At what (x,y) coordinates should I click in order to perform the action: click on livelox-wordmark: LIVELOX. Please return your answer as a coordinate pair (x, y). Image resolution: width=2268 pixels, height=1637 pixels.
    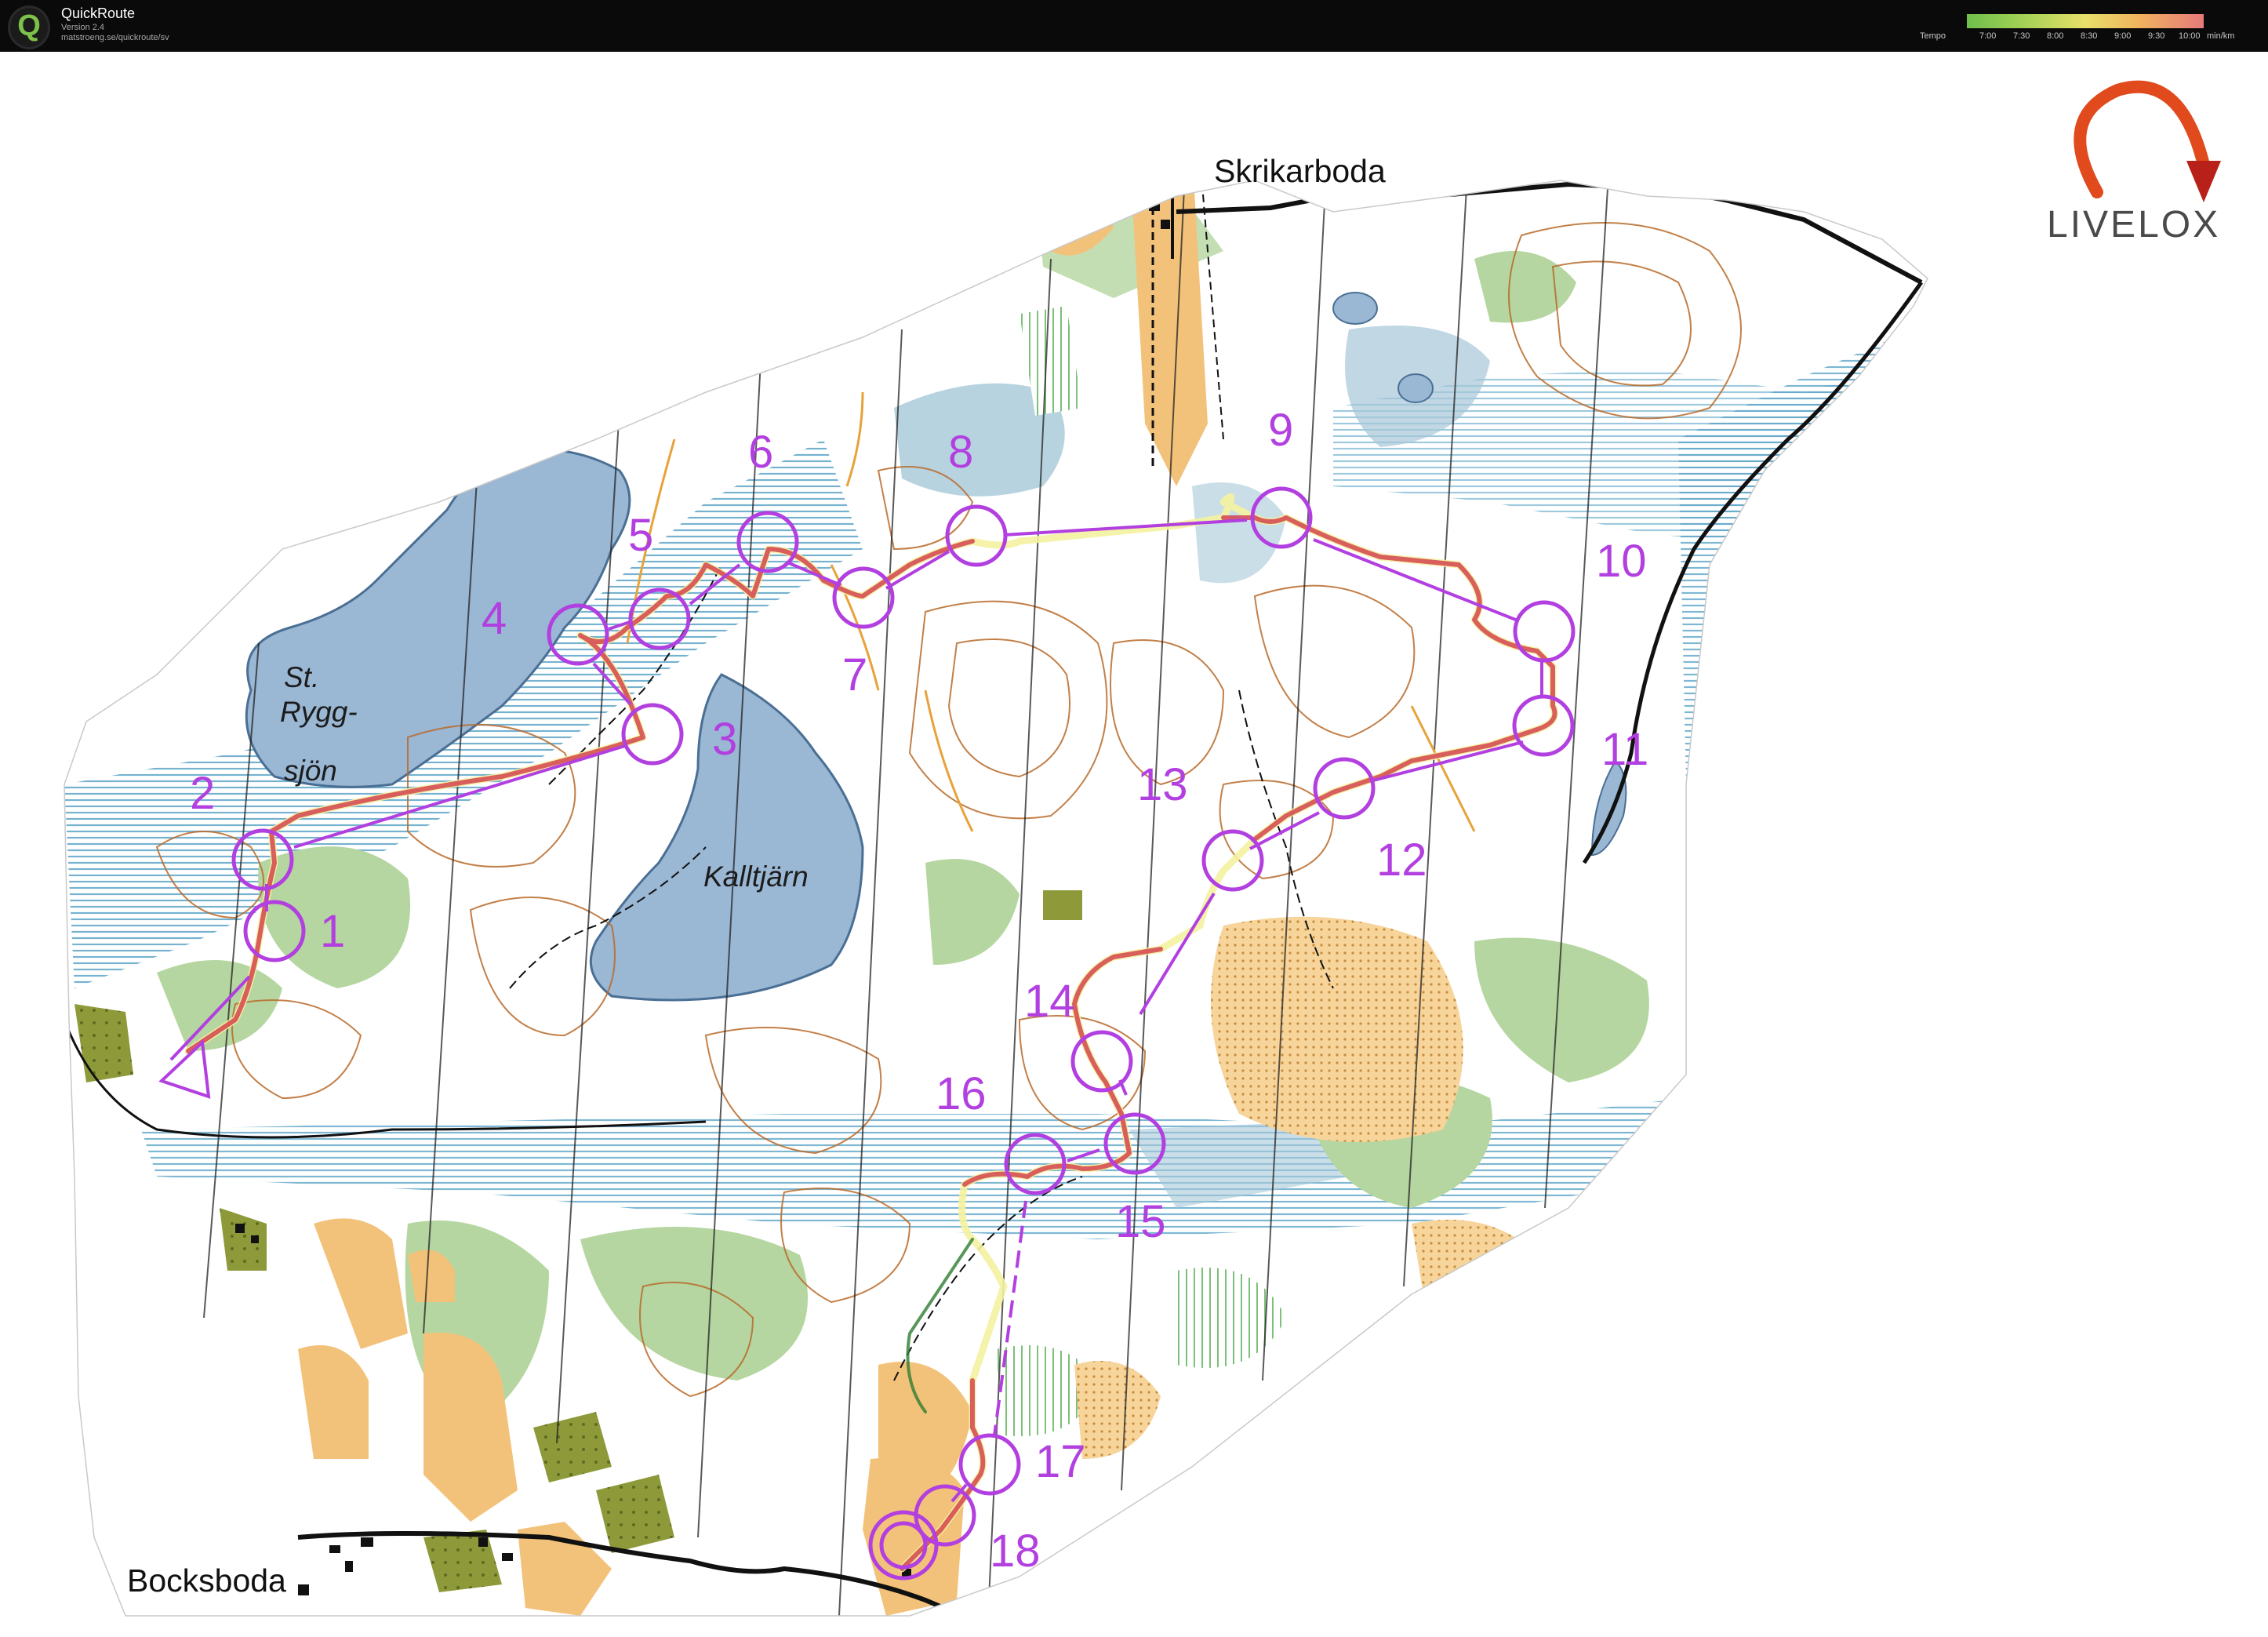
    Looking at the image, I should click on (2133, 225).